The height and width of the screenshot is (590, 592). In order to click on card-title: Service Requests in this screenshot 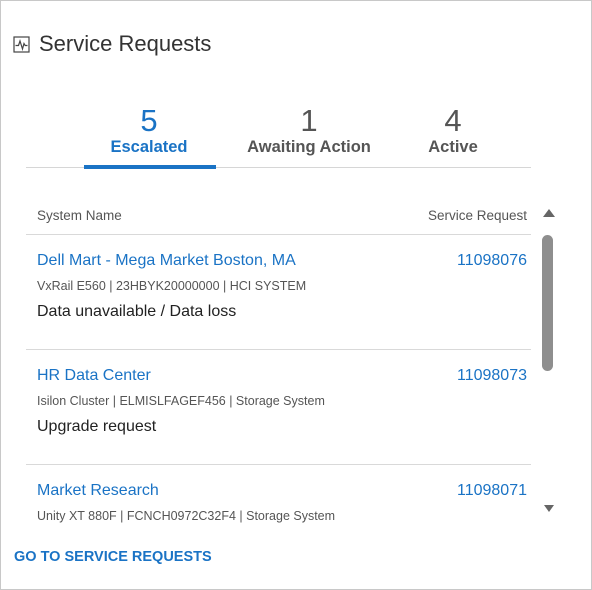, I will do `click(125, 43)`.